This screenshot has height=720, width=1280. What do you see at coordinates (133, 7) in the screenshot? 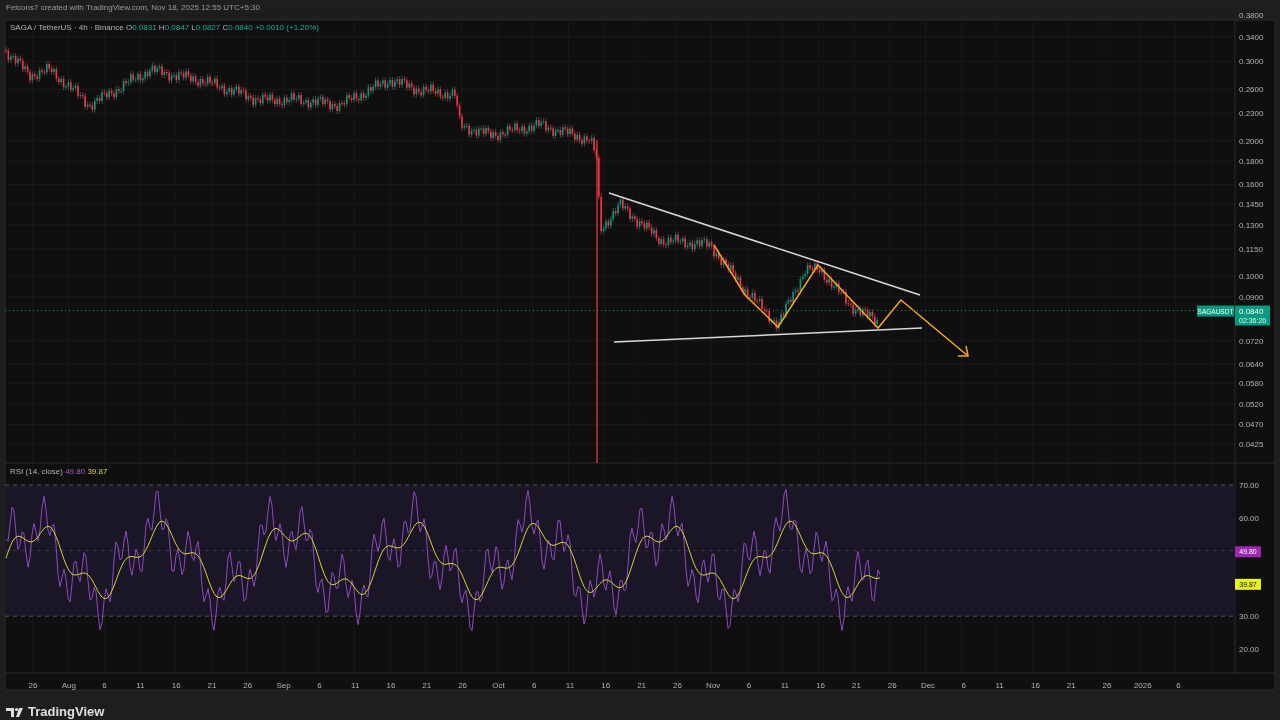
I see `author-line: Felcons7 created with TradingView.com, Nov 18, 2025 12:55 UTC+5:30` at bounding box center [133, 7].